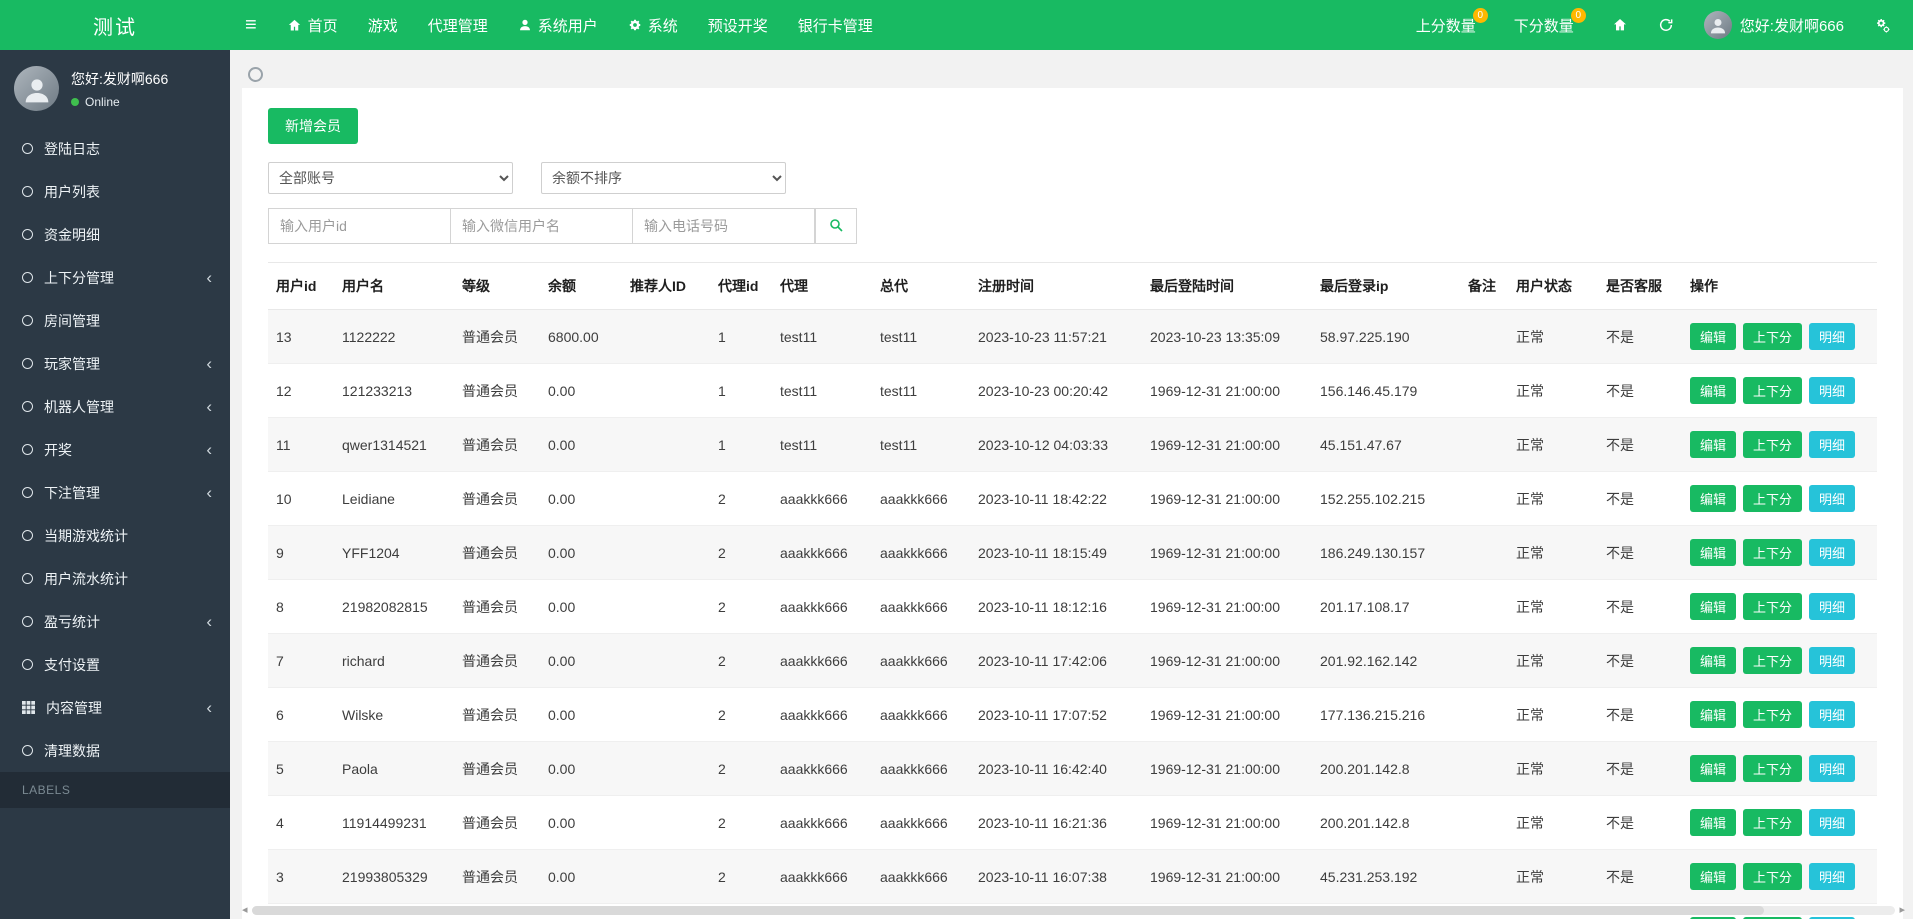 Image resolution: width=1913 pixels, height=919 pixels. What do you see at coordinates (115, 750) in the screenshot?
I see `sidebar-item-clear-data: 清理数据` at bounding box center [115, 750].